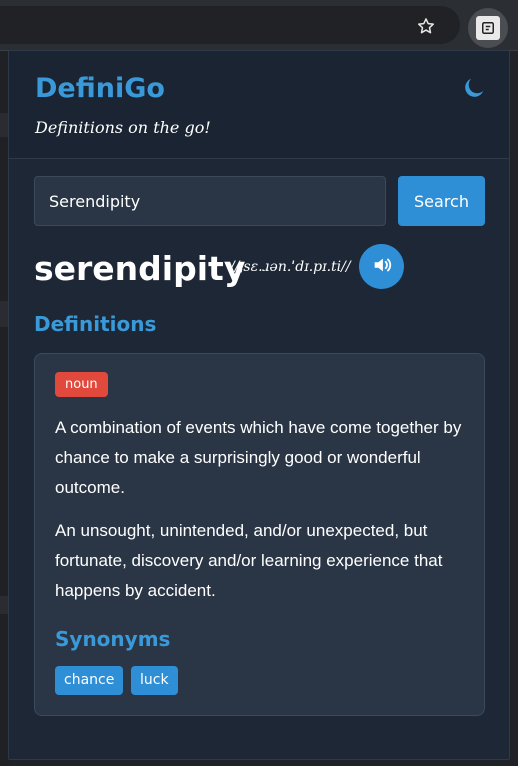 The width and height of the screenshot is (518, 766). I want to click on definigo-extension-icon, so click(488, 28).